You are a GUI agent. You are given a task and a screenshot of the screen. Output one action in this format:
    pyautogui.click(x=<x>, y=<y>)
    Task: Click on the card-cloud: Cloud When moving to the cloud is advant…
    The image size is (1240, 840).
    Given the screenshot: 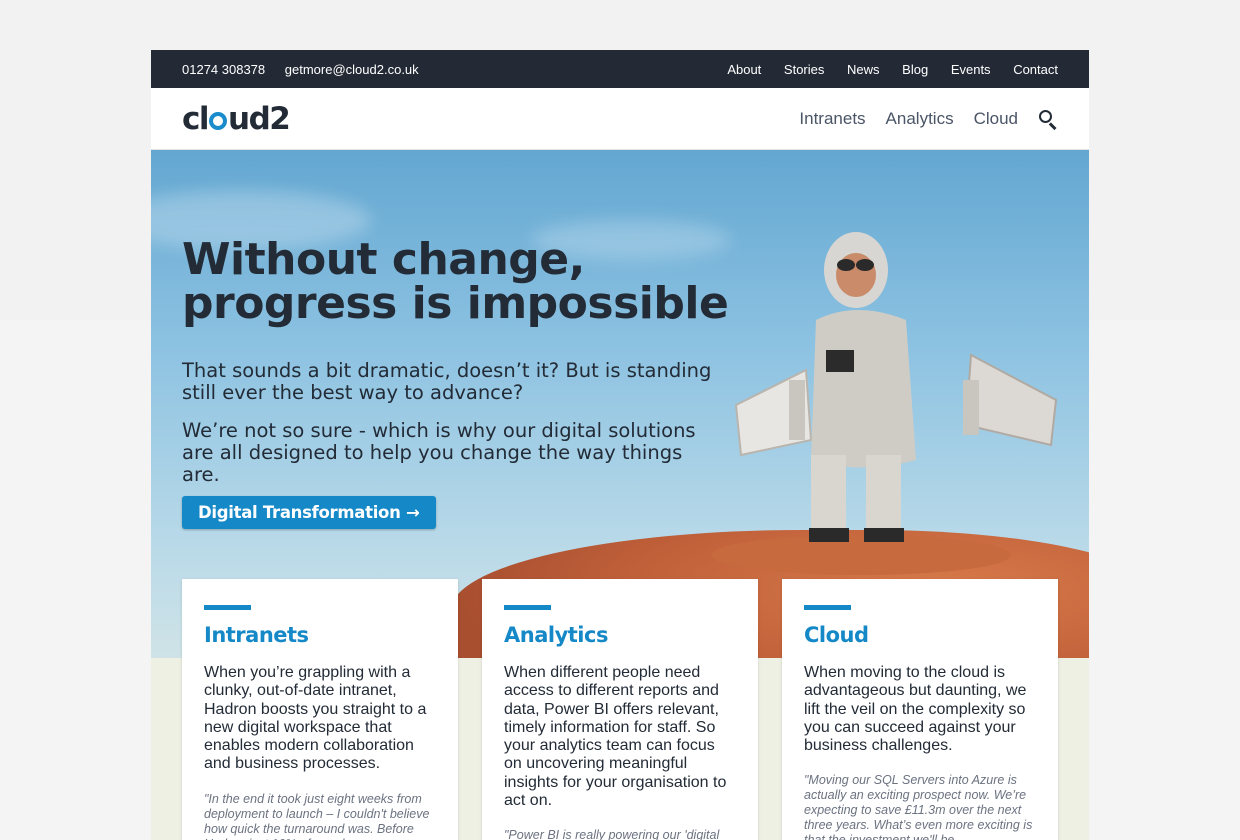 What is the action you would take?
    pyautogui.click(x=920, y=709)
    